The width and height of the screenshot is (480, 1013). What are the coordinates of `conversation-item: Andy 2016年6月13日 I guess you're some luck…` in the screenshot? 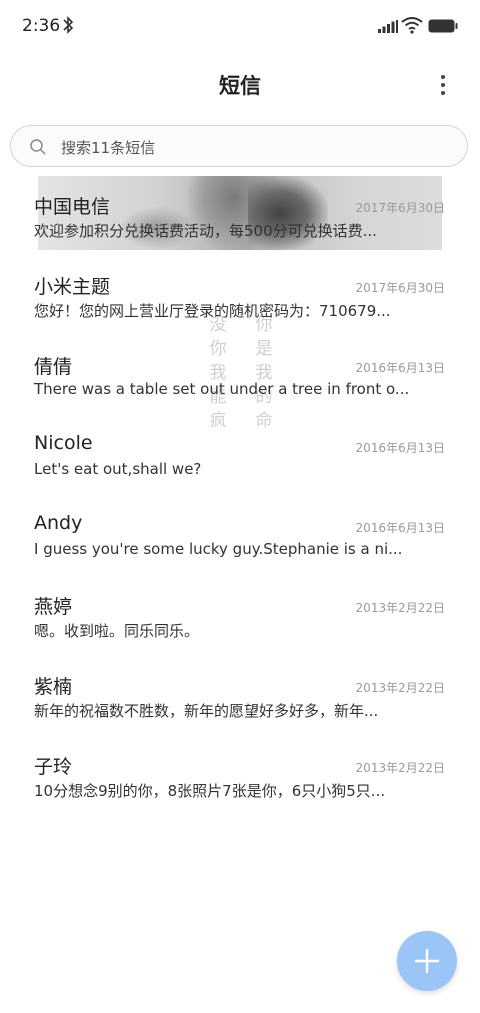 It's located at (240, 538).